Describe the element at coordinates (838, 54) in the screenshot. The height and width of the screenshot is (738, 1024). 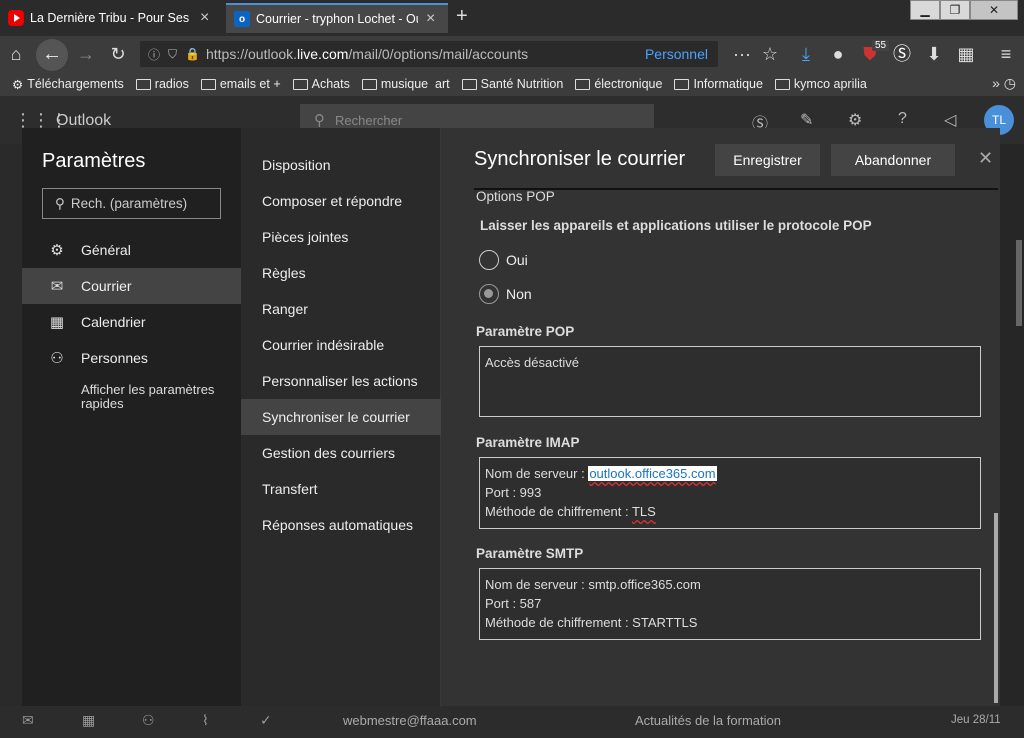
I see `cookie-icon: ●` at that location.